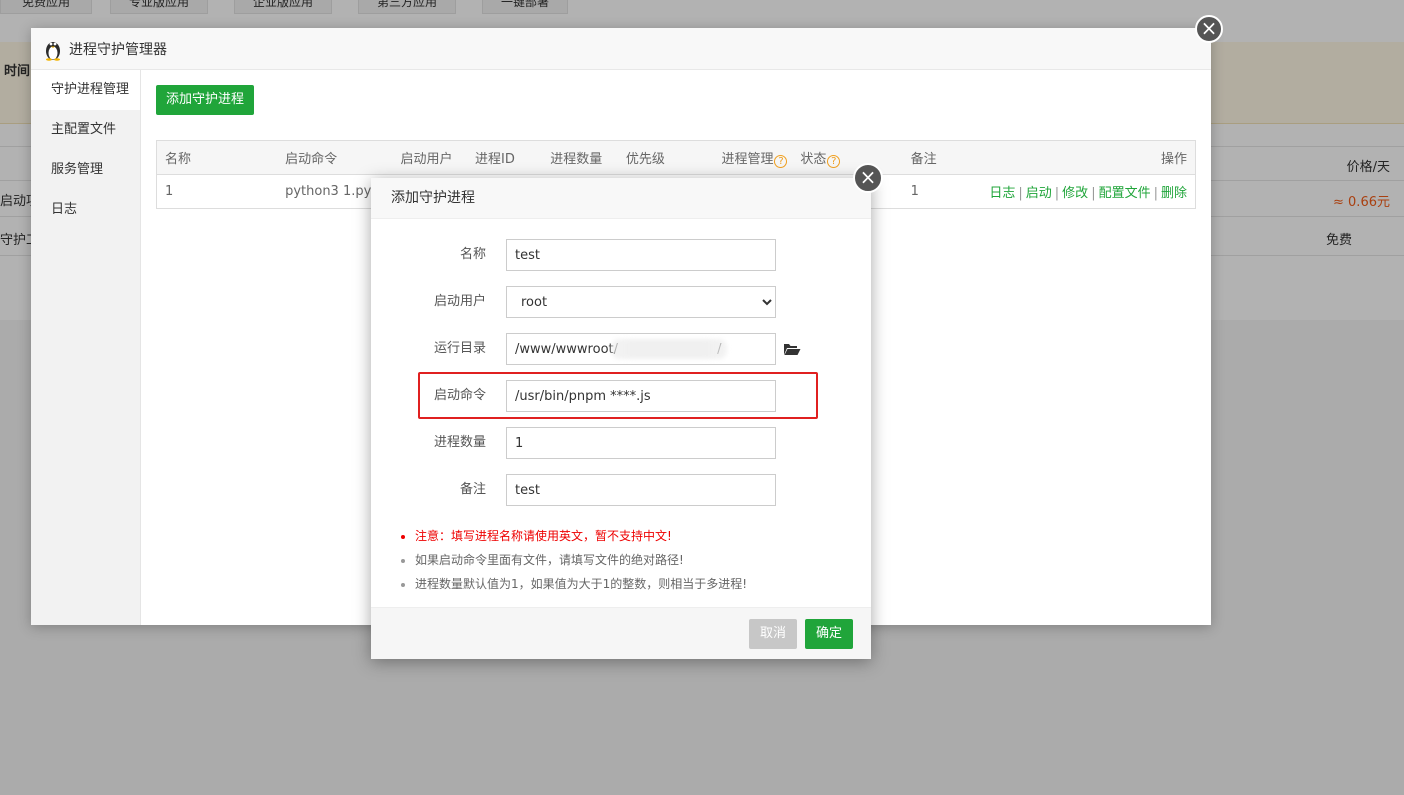 The height and width of the screenshot is (795, 1404). Describe the element at coordinates (847, 157) in the screenshot. I see `column-header-status: 状态?` at that location.